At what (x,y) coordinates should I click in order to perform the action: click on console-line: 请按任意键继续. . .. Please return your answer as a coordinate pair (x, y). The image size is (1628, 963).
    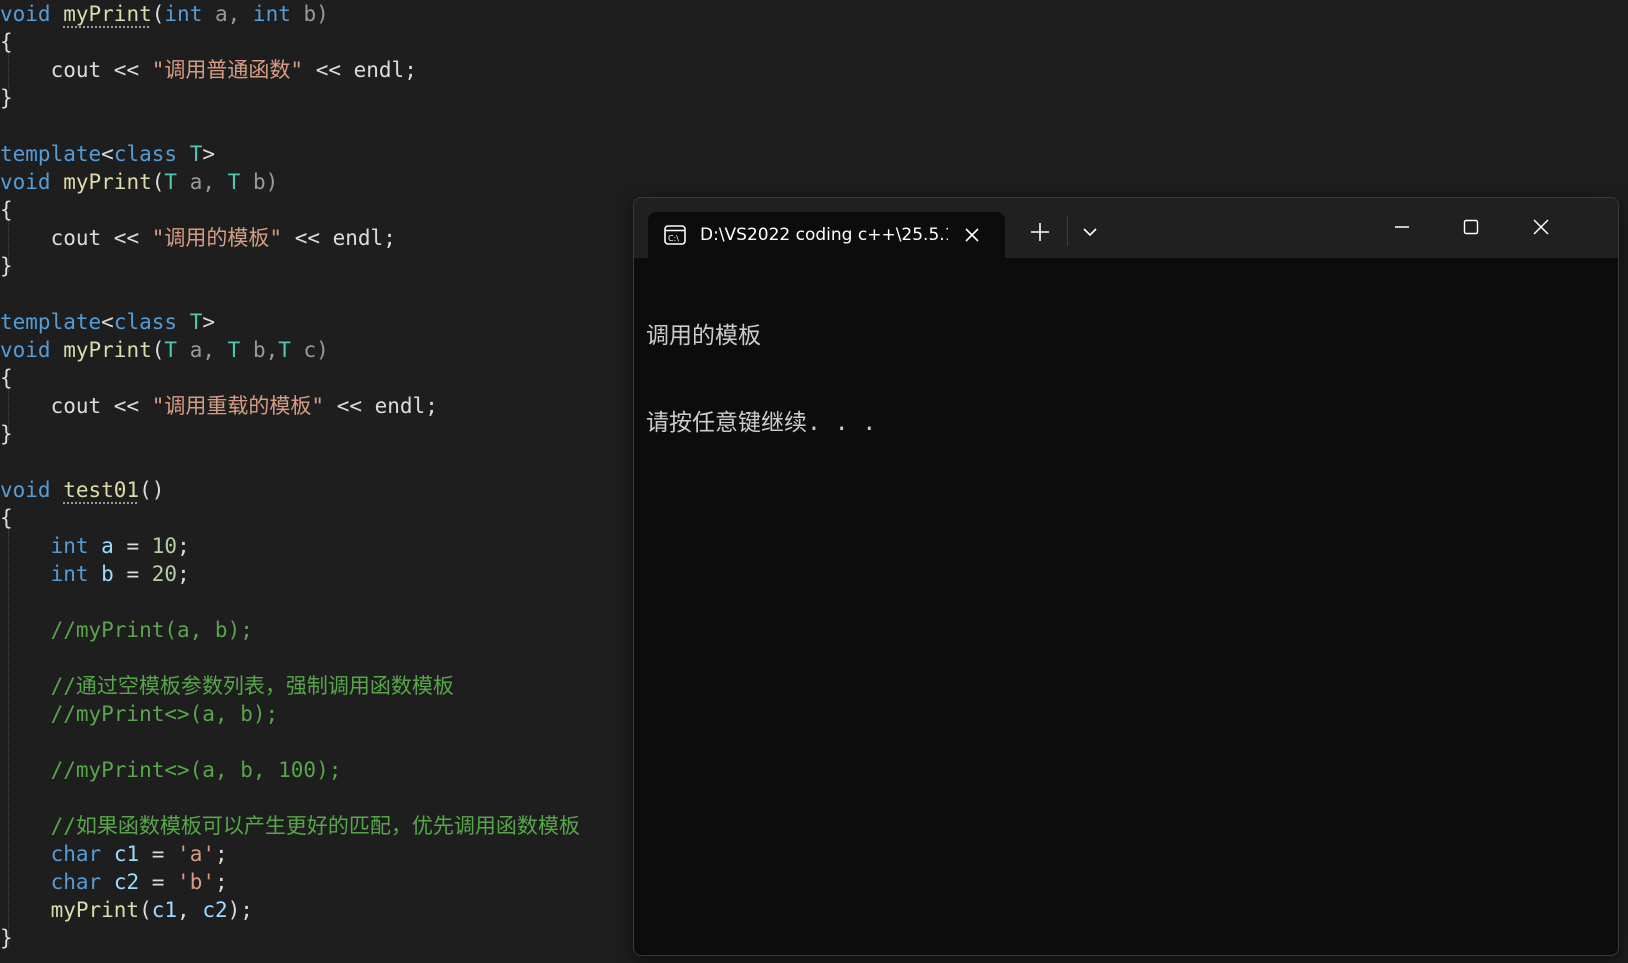
    Looking at the image, I should click on (761, 423).